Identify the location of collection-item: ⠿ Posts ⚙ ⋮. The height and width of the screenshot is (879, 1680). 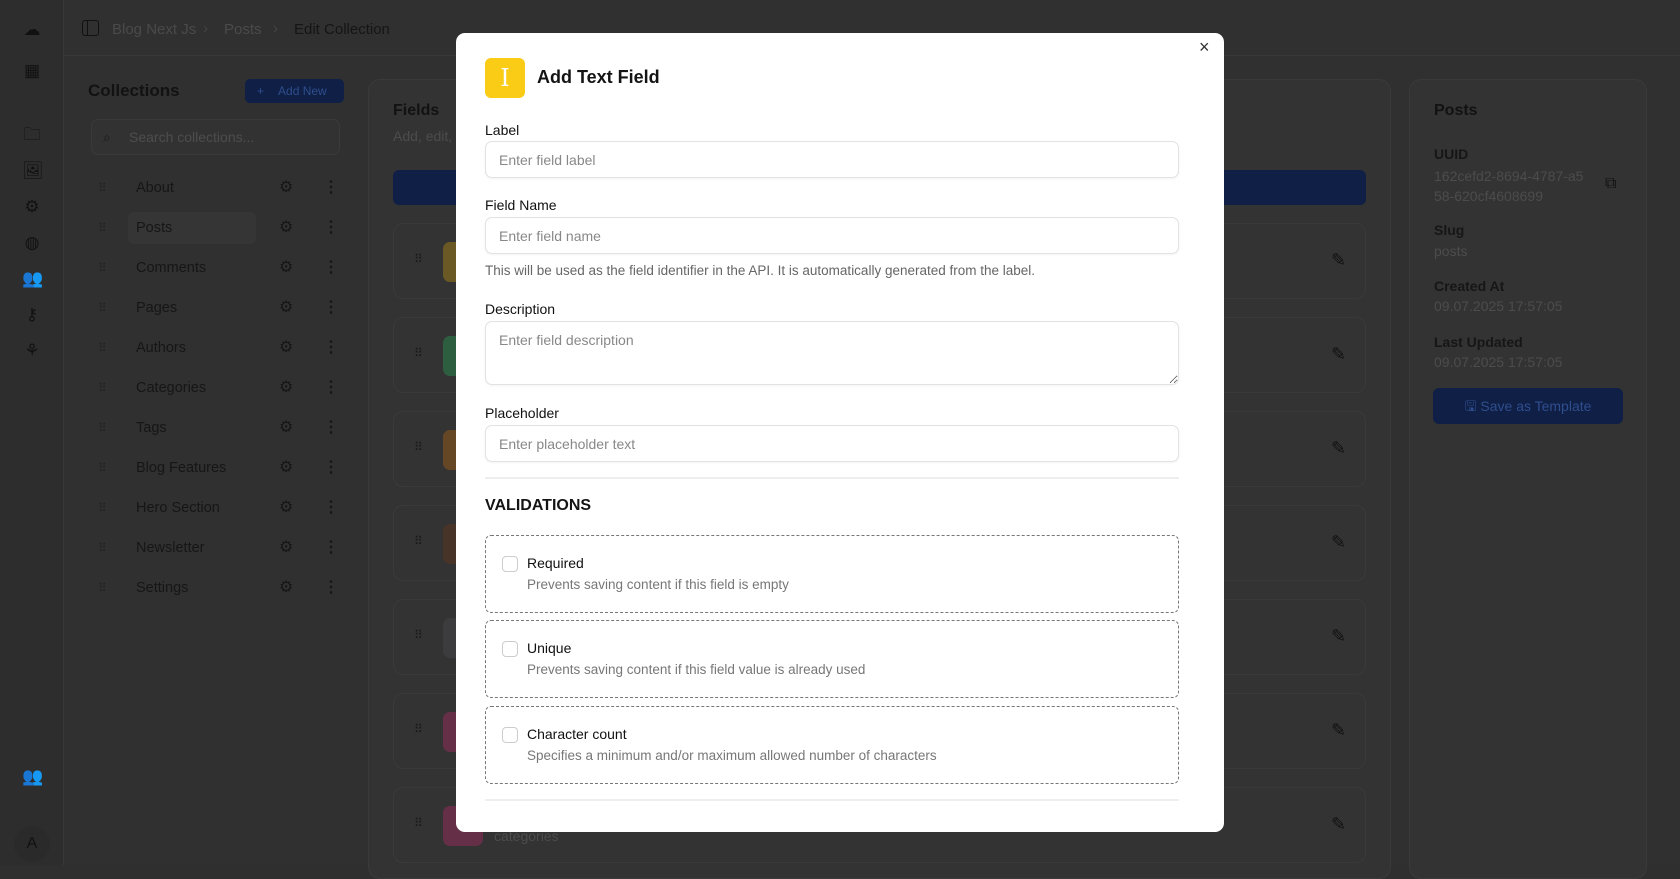
(217, 228).